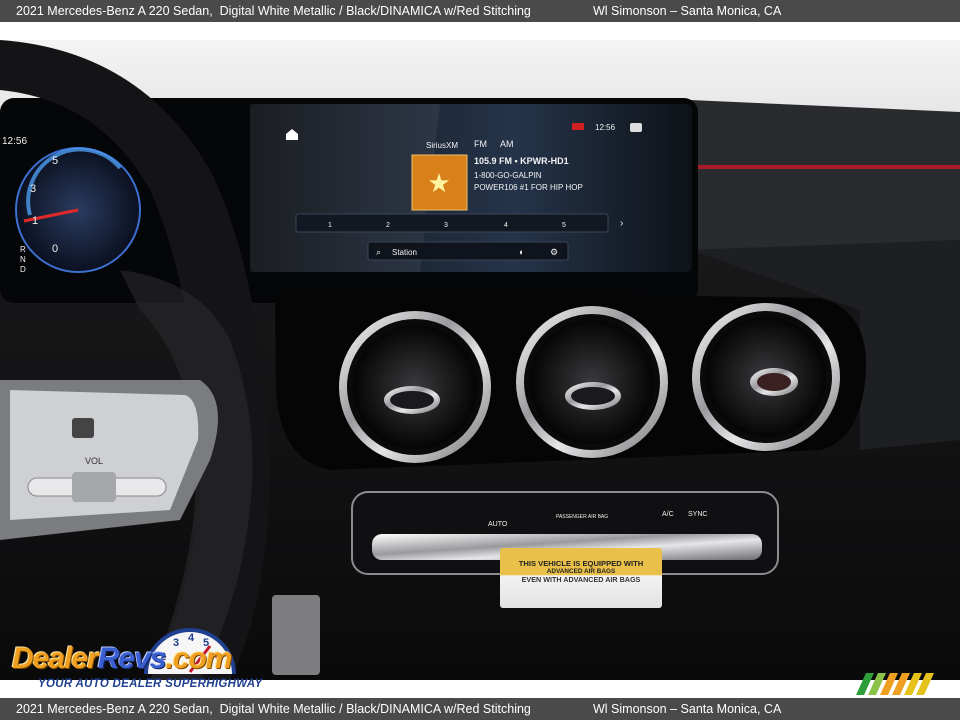  Describe the element at coordinates (83, 428) in the screenshot. I see `touch-control-button` at that location.